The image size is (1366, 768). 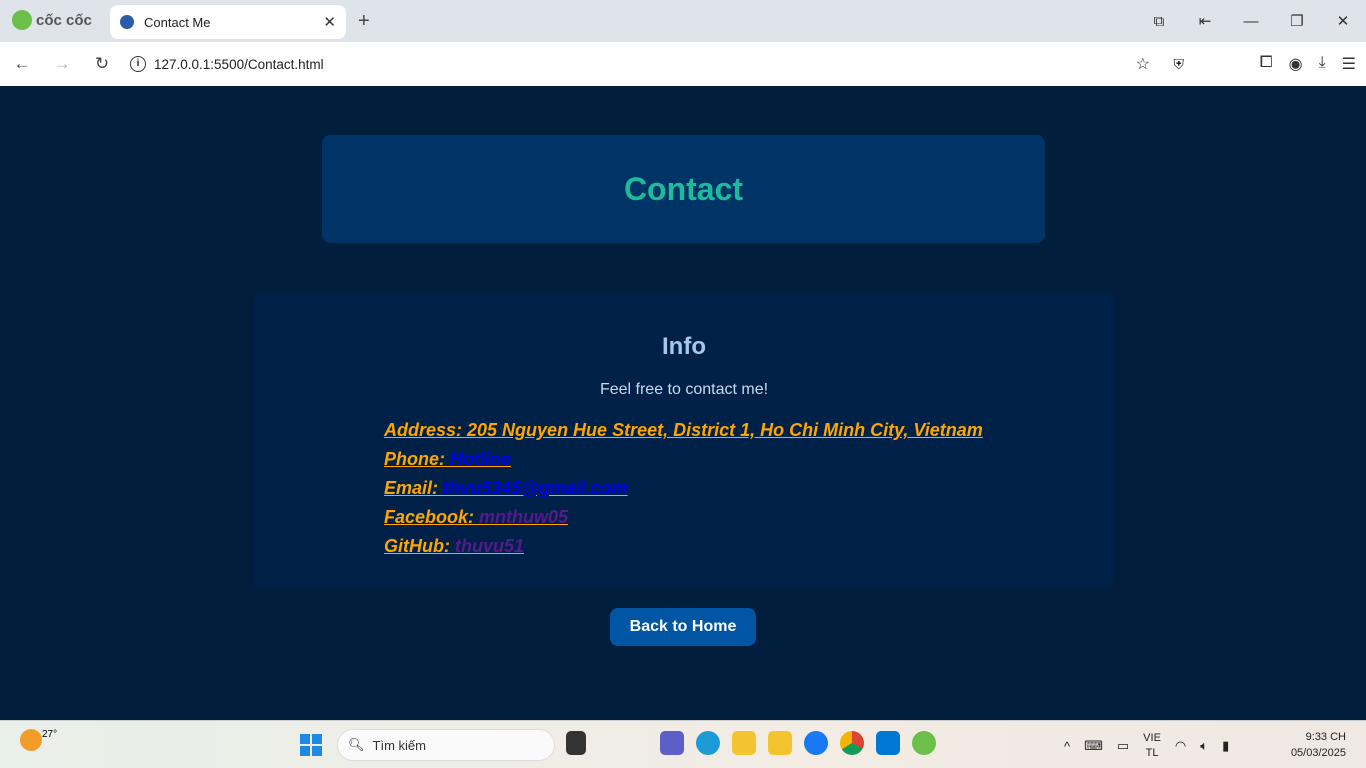 What do you see at coordinates (684, 346) in the screenshot?
I see `info-heading: Info` at bounding box center [684, 346].